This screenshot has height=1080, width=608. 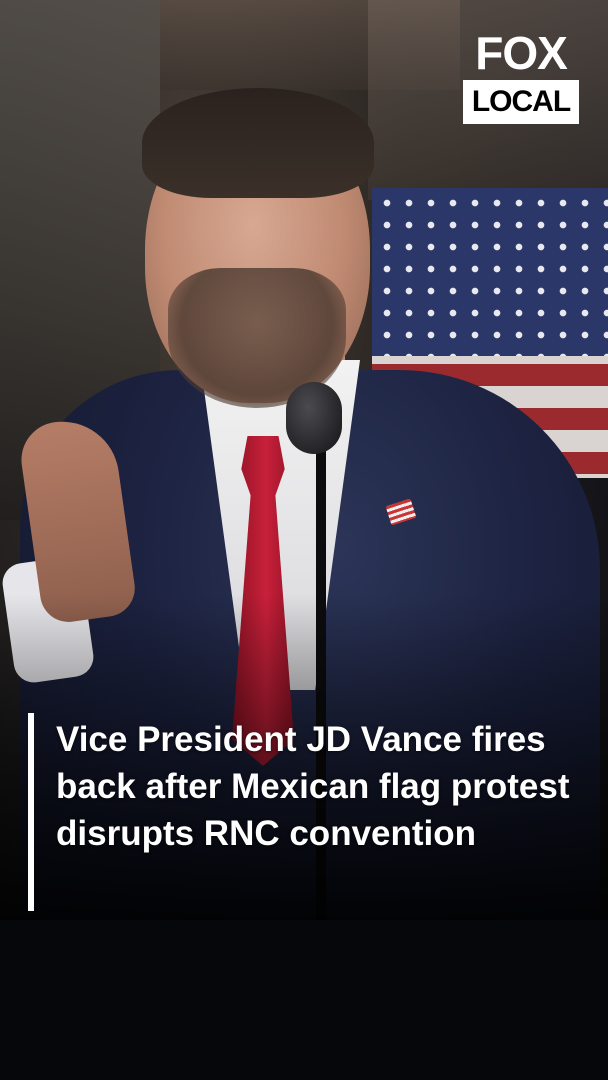 I want to click on caption-accent-bar, so click(x=31, y=812).